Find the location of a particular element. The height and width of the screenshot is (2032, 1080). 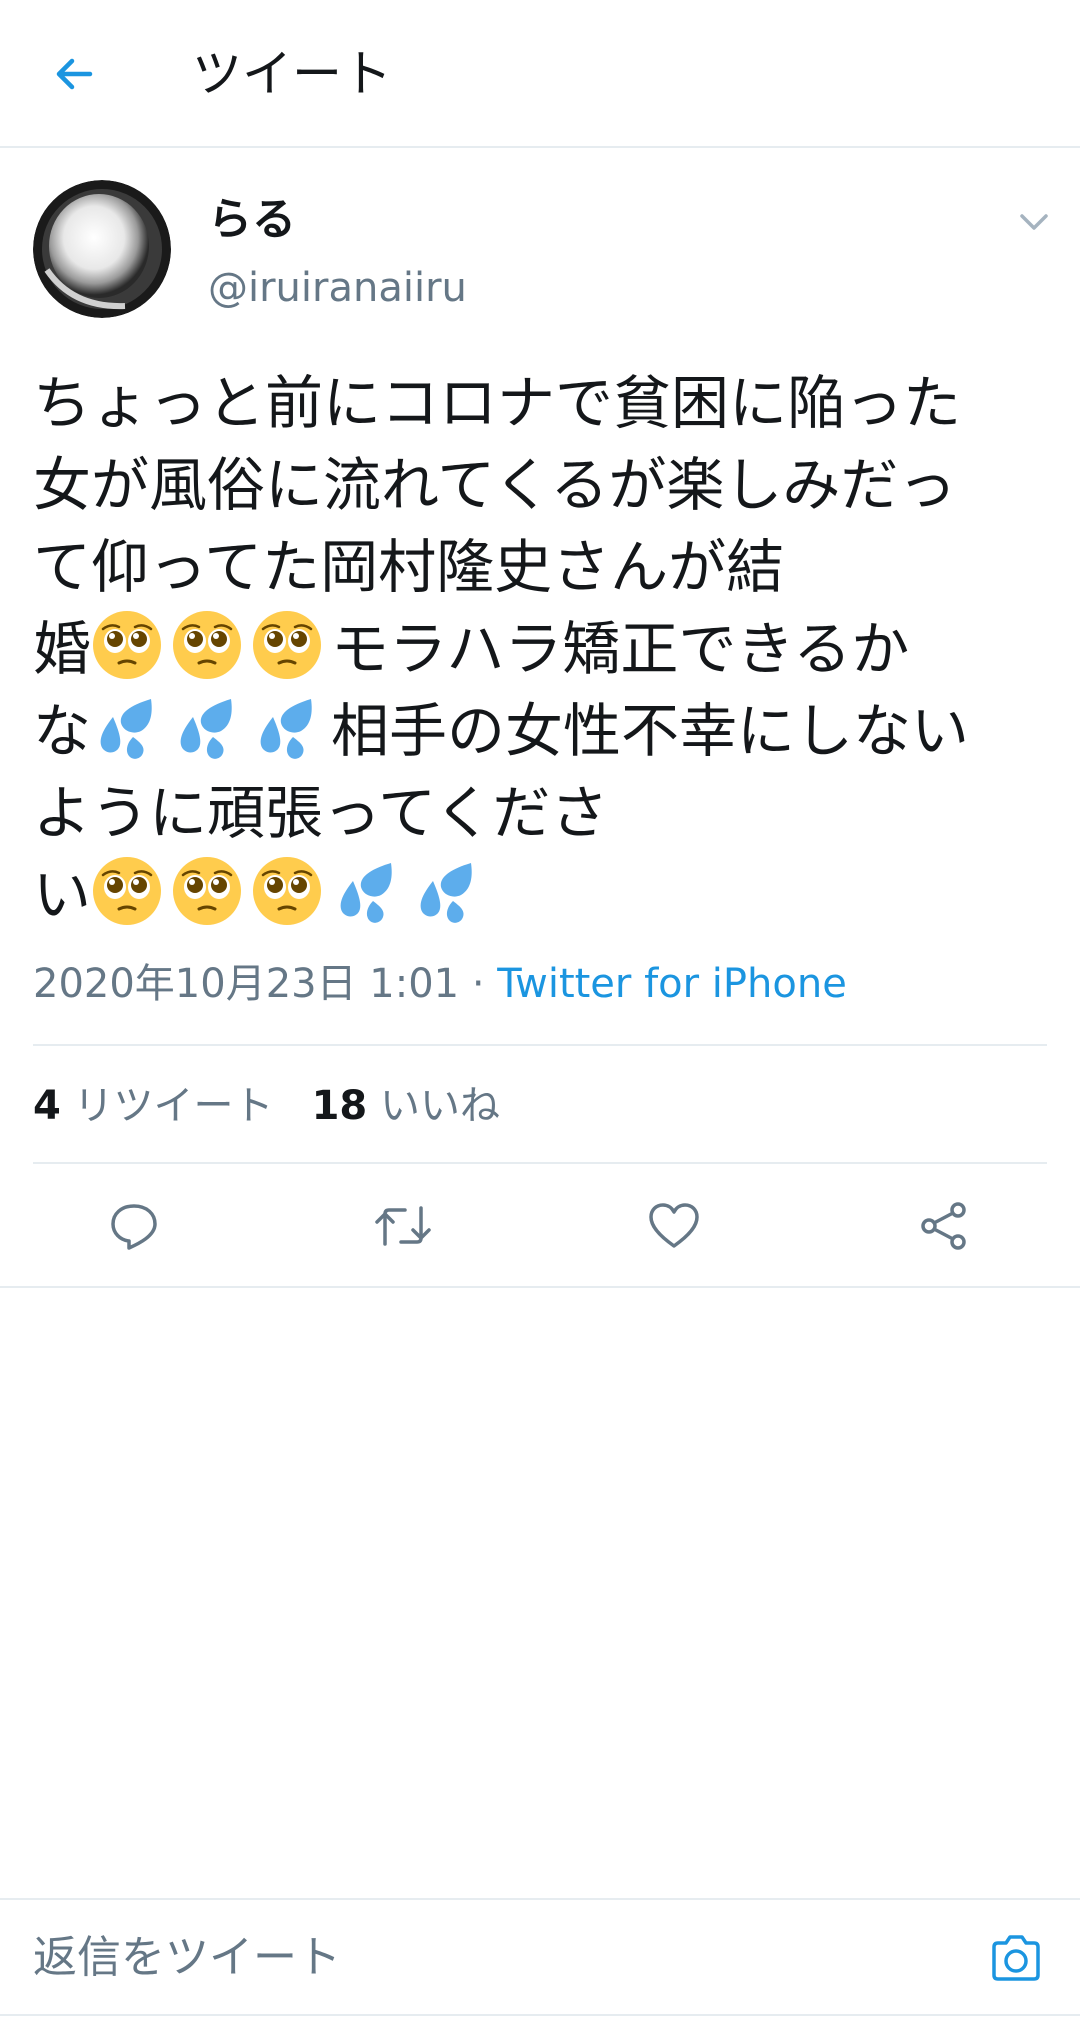

like-icon is located at coordinates (674, 1225).